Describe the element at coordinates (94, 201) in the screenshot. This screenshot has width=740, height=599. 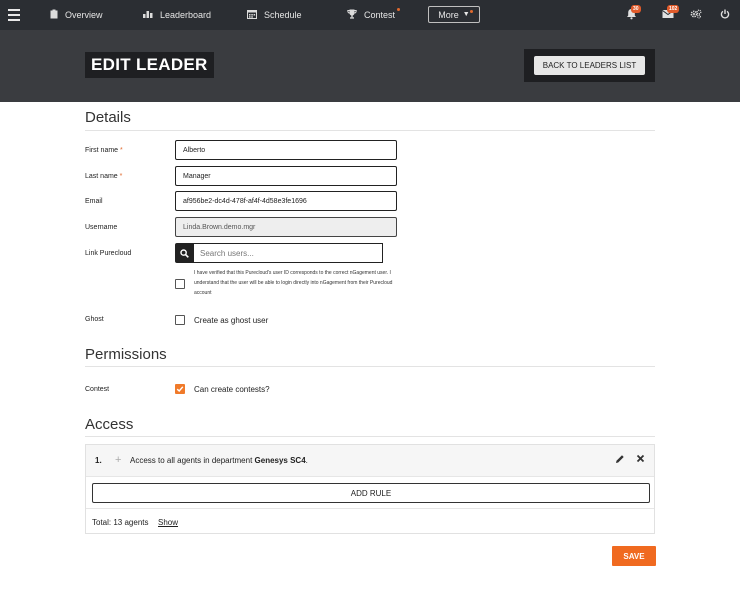
I see `email-label: Email` at that location.